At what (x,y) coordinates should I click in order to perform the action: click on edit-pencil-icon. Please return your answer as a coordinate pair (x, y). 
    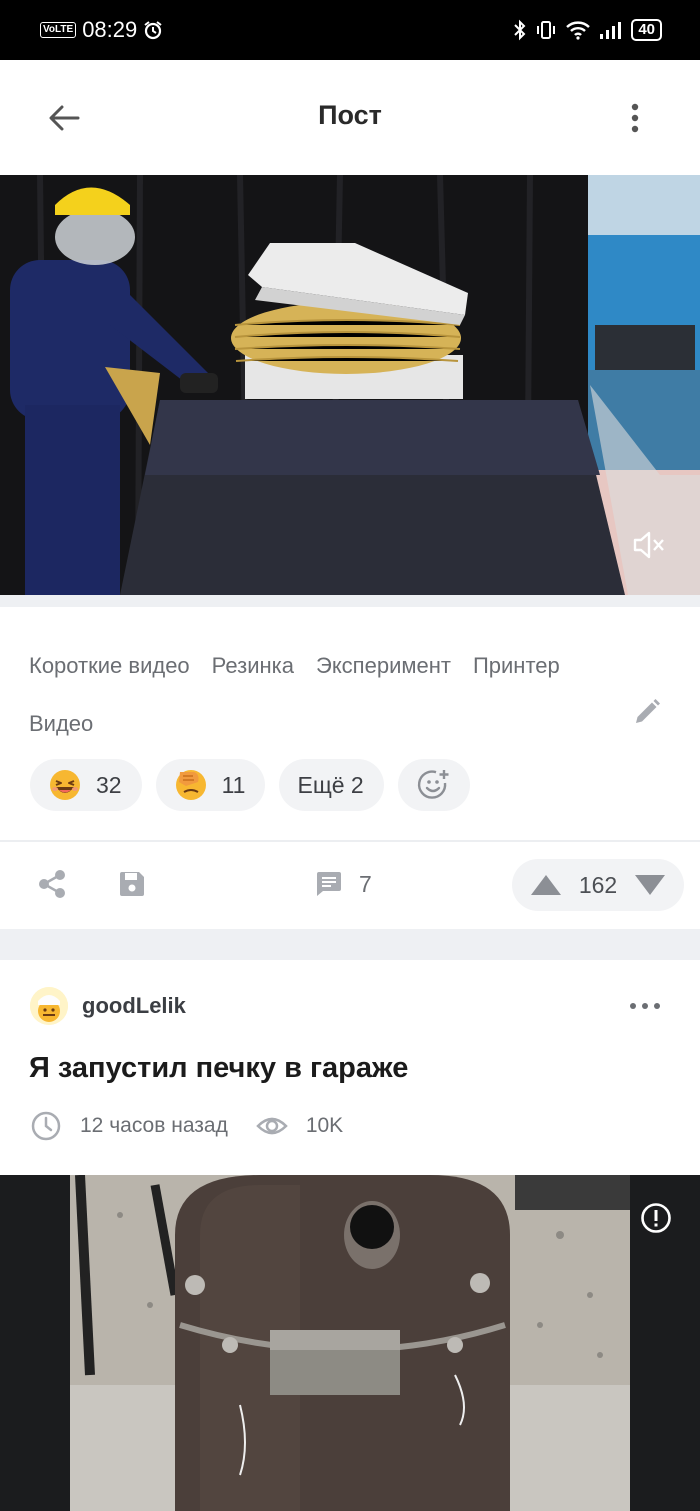
    Looking at the image, I should click on (647, 712).